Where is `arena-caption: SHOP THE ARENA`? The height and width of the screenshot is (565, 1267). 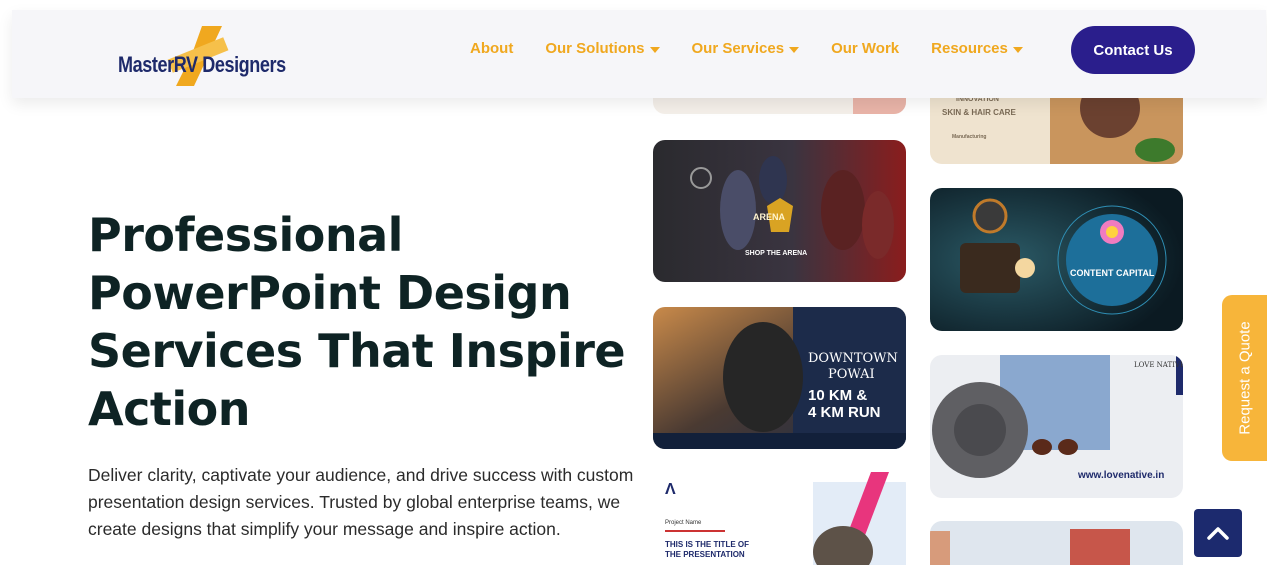 arena-caption: SHOP THE ARENA is located at coordinates (776, 253).